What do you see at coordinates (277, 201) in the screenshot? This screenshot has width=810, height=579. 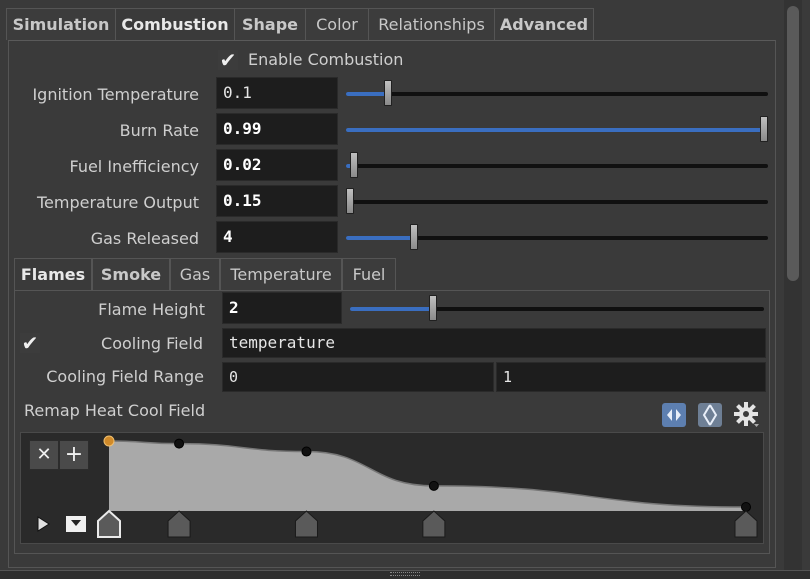 I see `temperature-output-field: 0.15` at bounding box center [277, 201].